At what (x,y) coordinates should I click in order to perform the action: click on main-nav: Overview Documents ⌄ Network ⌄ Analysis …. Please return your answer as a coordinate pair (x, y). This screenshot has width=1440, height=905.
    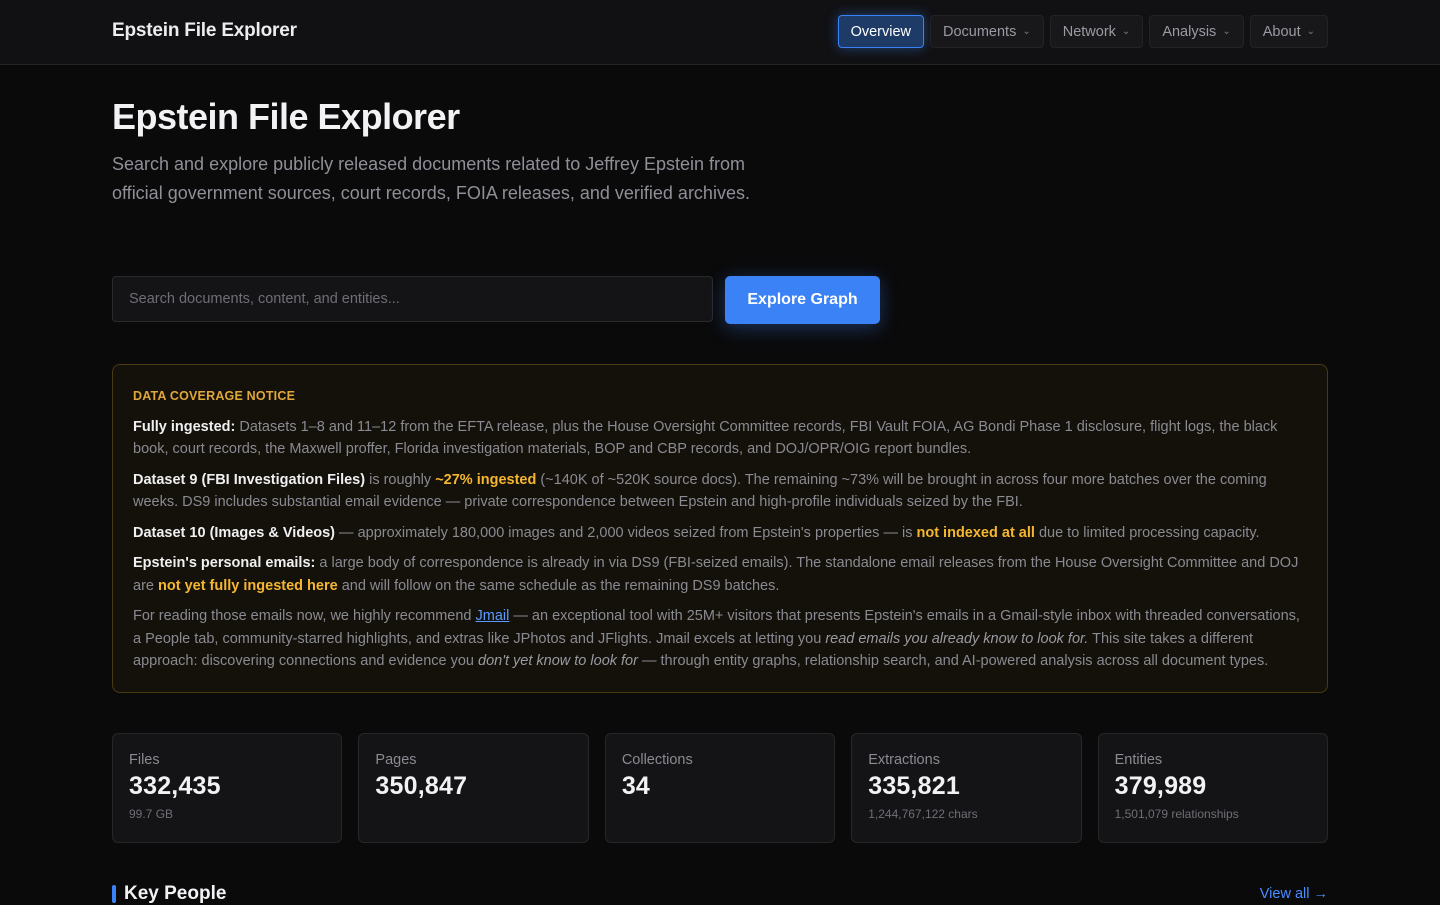
    Looking at the image, I should click on (1082, 31).